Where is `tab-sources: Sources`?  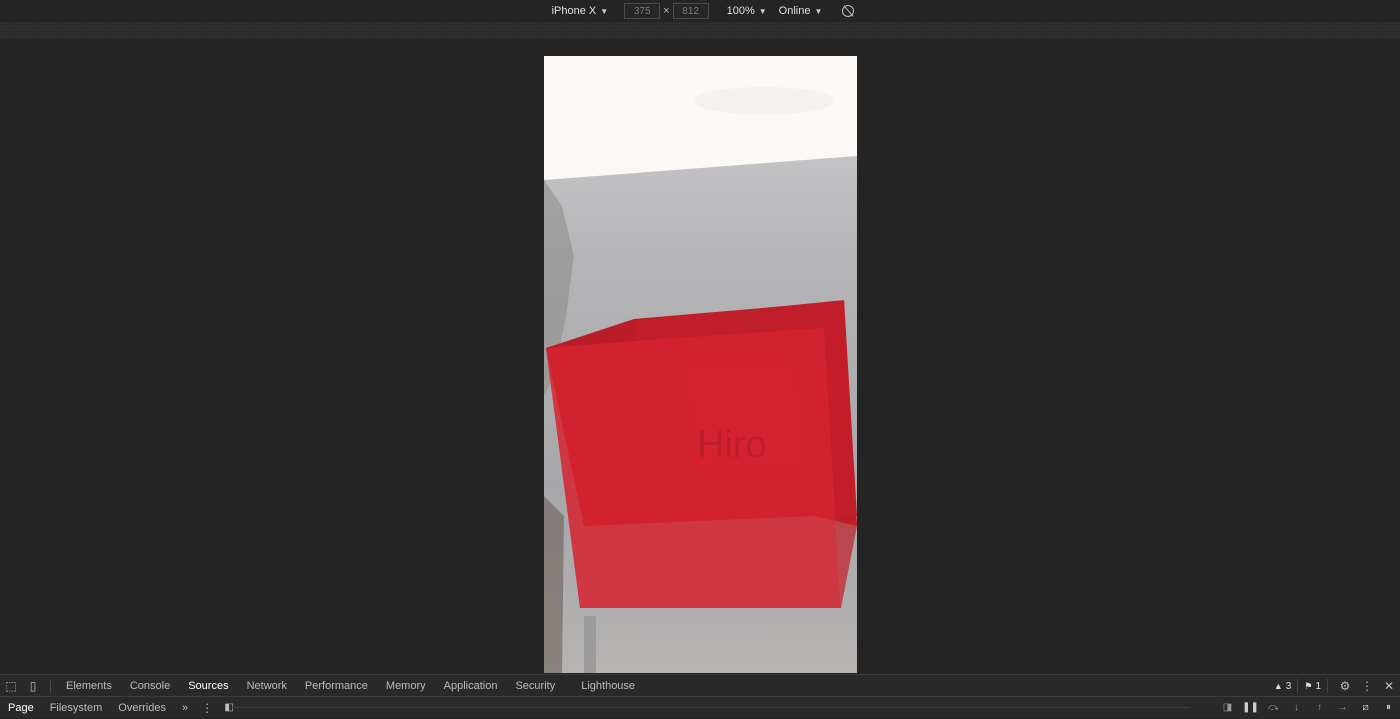
tab-sources: Sources is located at coordinates (208, 686).